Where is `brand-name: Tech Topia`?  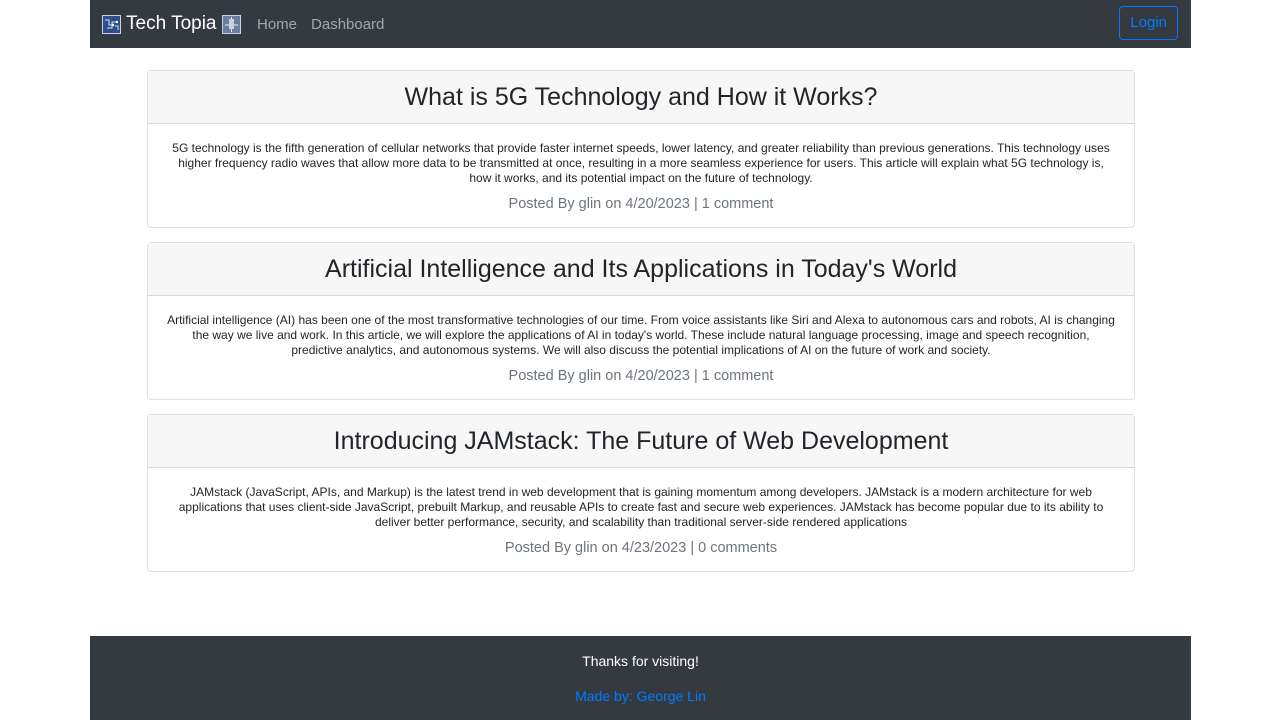 brand-name: Tech Topia is located at coordinates (171, 23).